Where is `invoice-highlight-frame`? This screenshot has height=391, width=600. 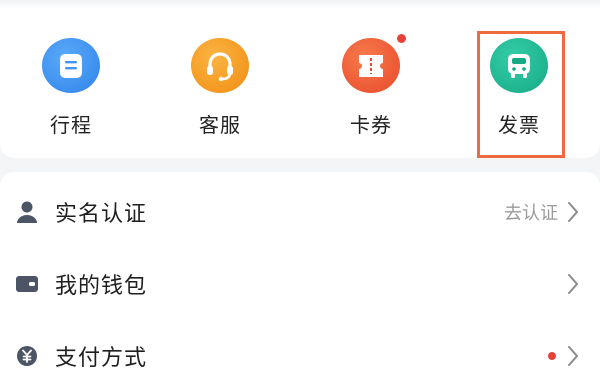 invoice-highlight-frame is located at coordinates (521, 94).